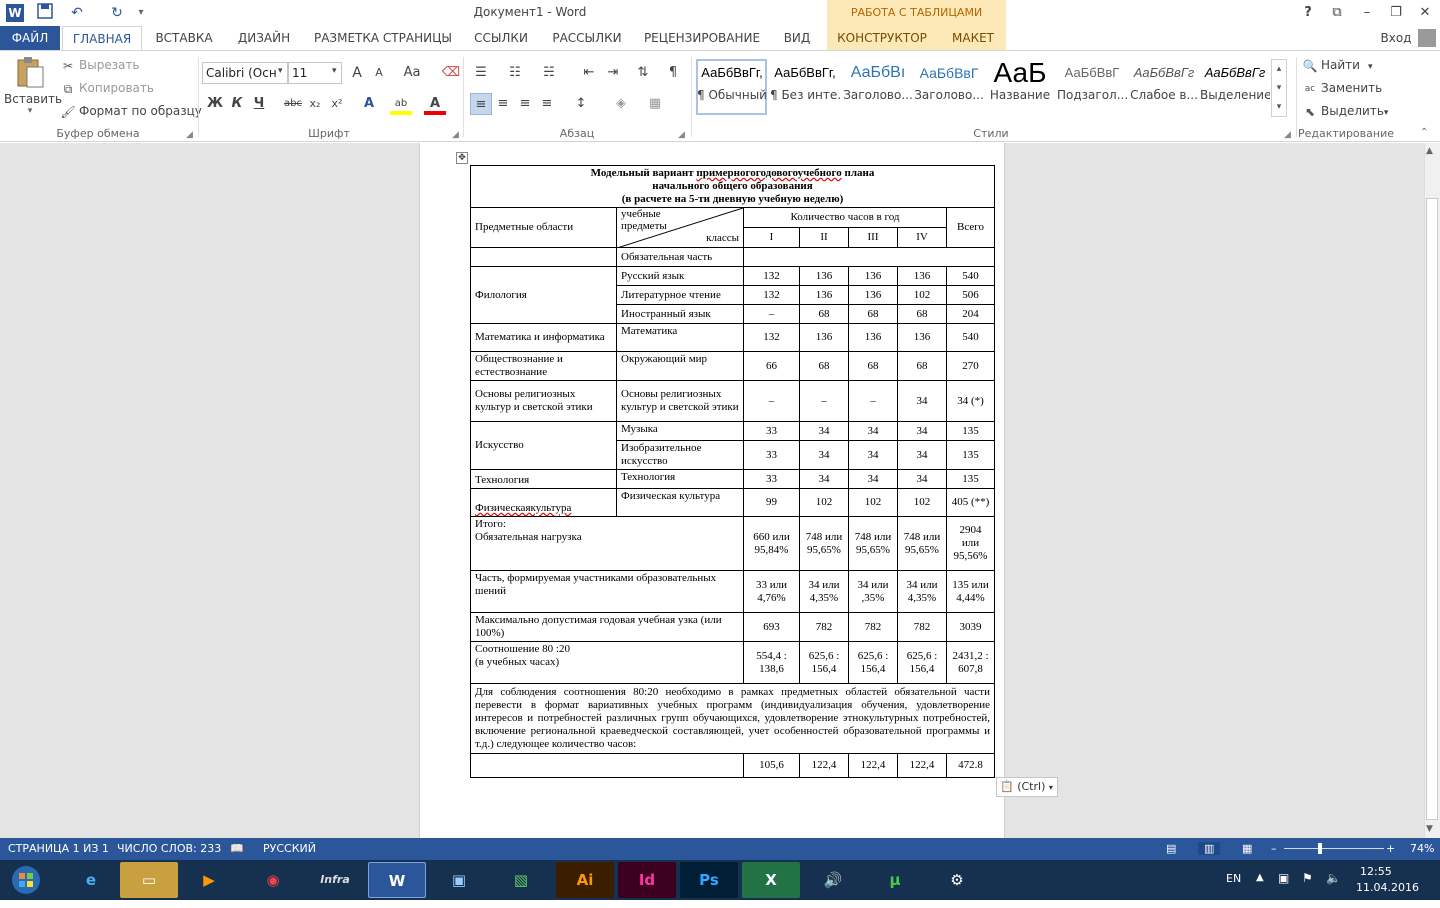  What do you see at coordinates (215, 104) in the screenshot?
I see `bold-button: Ж` at bounding box center [215, 104].